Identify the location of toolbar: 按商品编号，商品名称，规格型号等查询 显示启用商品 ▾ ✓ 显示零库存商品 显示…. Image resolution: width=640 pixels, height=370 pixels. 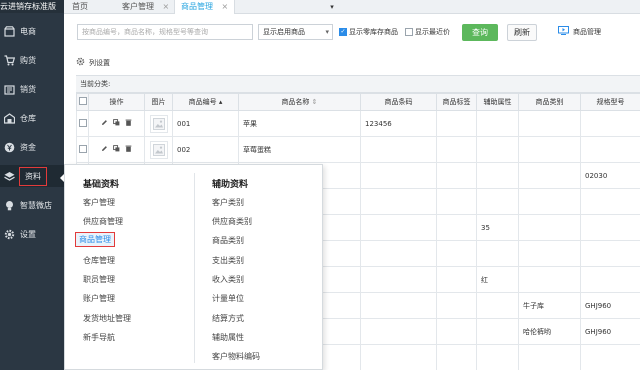
(352, 34).